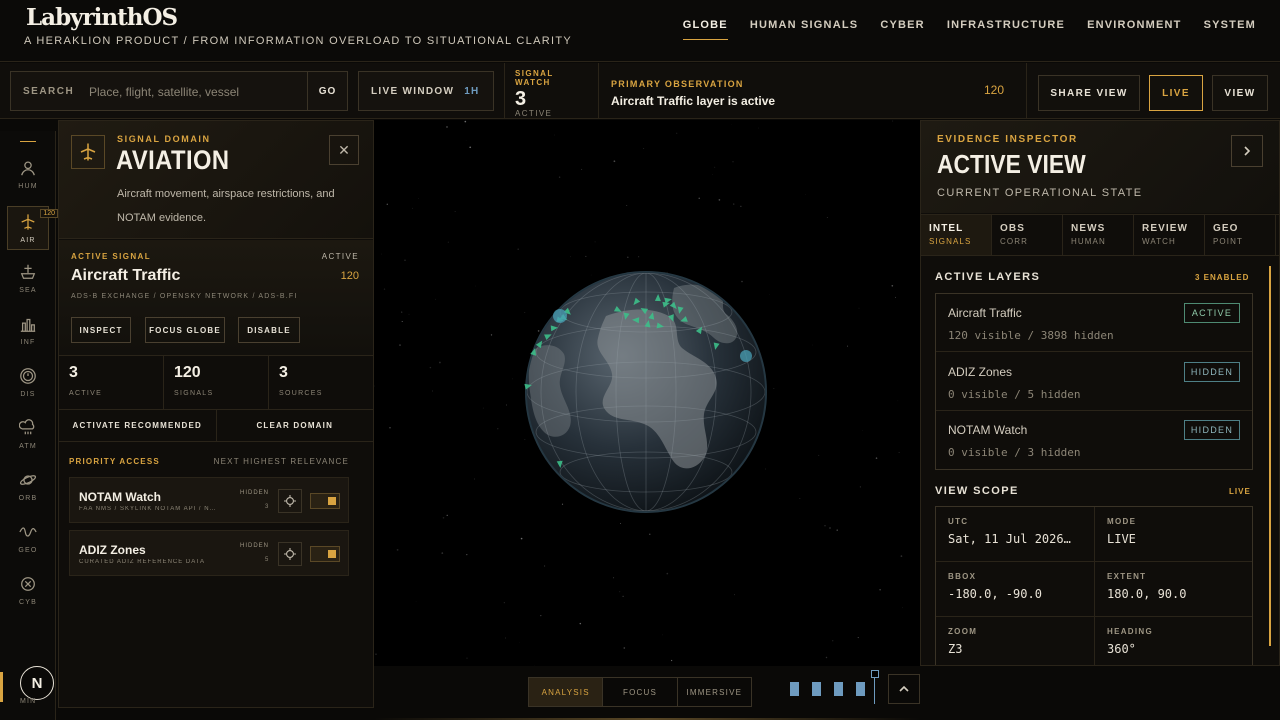 Image resolution: width=1280 pixels, height=720 pixels. What do you see at coordinates (344, 150) in the screenshot?
I see `close-button: ✕` at bounding box center [344, 150].